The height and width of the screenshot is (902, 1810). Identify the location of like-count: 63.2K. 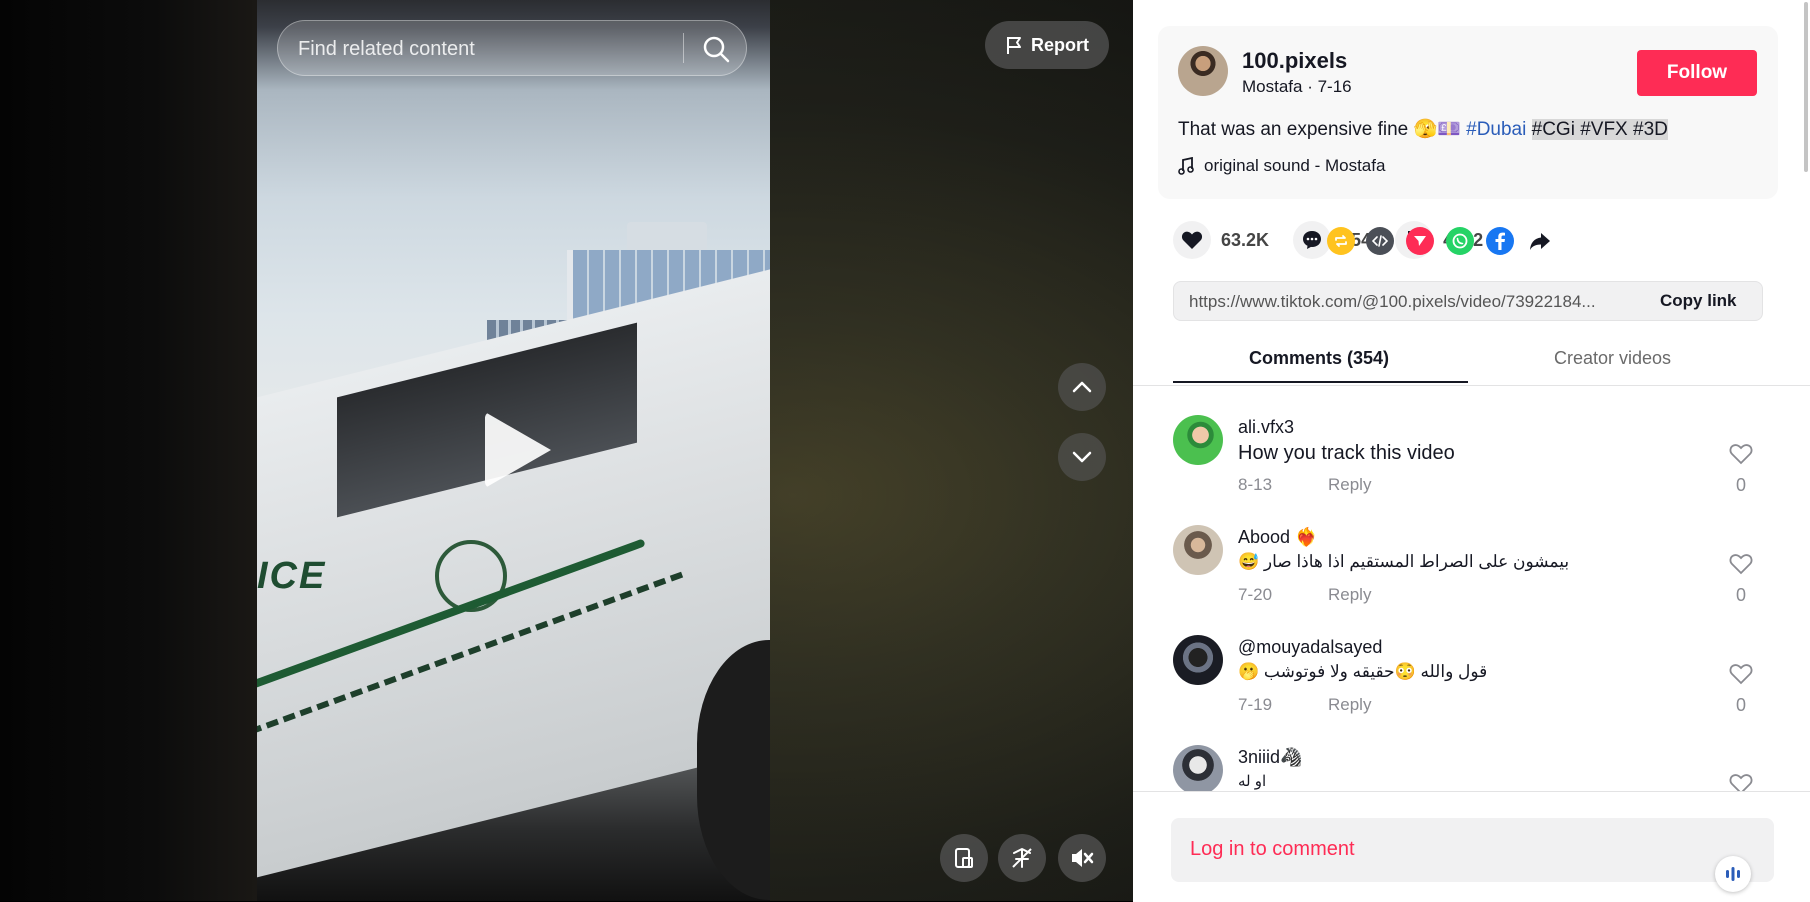
(1245, 239).